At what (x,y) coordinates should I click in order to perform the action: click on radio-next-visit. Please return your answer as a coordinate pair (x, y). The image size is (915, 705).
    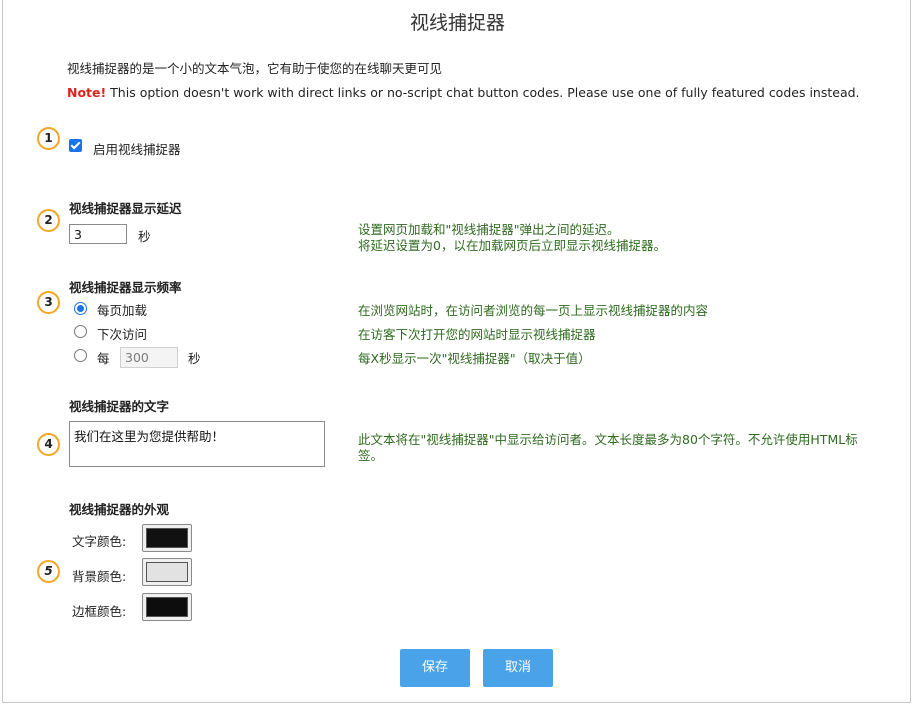
    Looking at the image, I should click on (80, 331).